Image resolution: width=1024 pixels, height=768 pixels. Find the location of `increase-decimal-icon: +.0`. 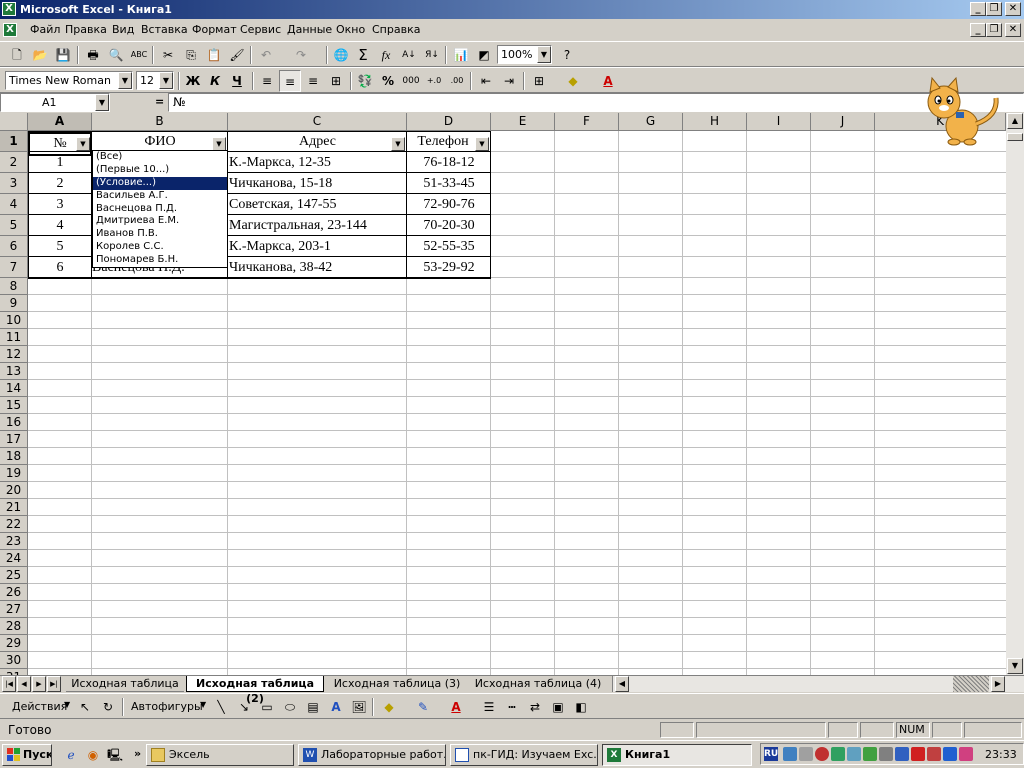

increase-decimal-icon: +.0 is located at coordinates (434, 81).